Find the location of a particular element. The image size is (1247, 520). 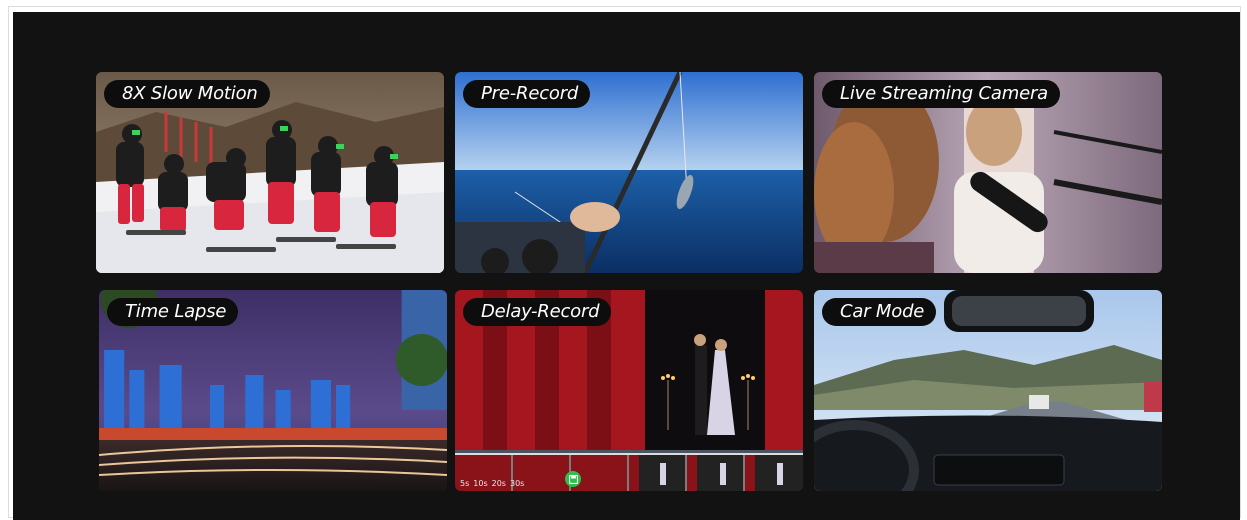

card-slow-motion: 8X Slow Motion is located at coordinates (270, 172).